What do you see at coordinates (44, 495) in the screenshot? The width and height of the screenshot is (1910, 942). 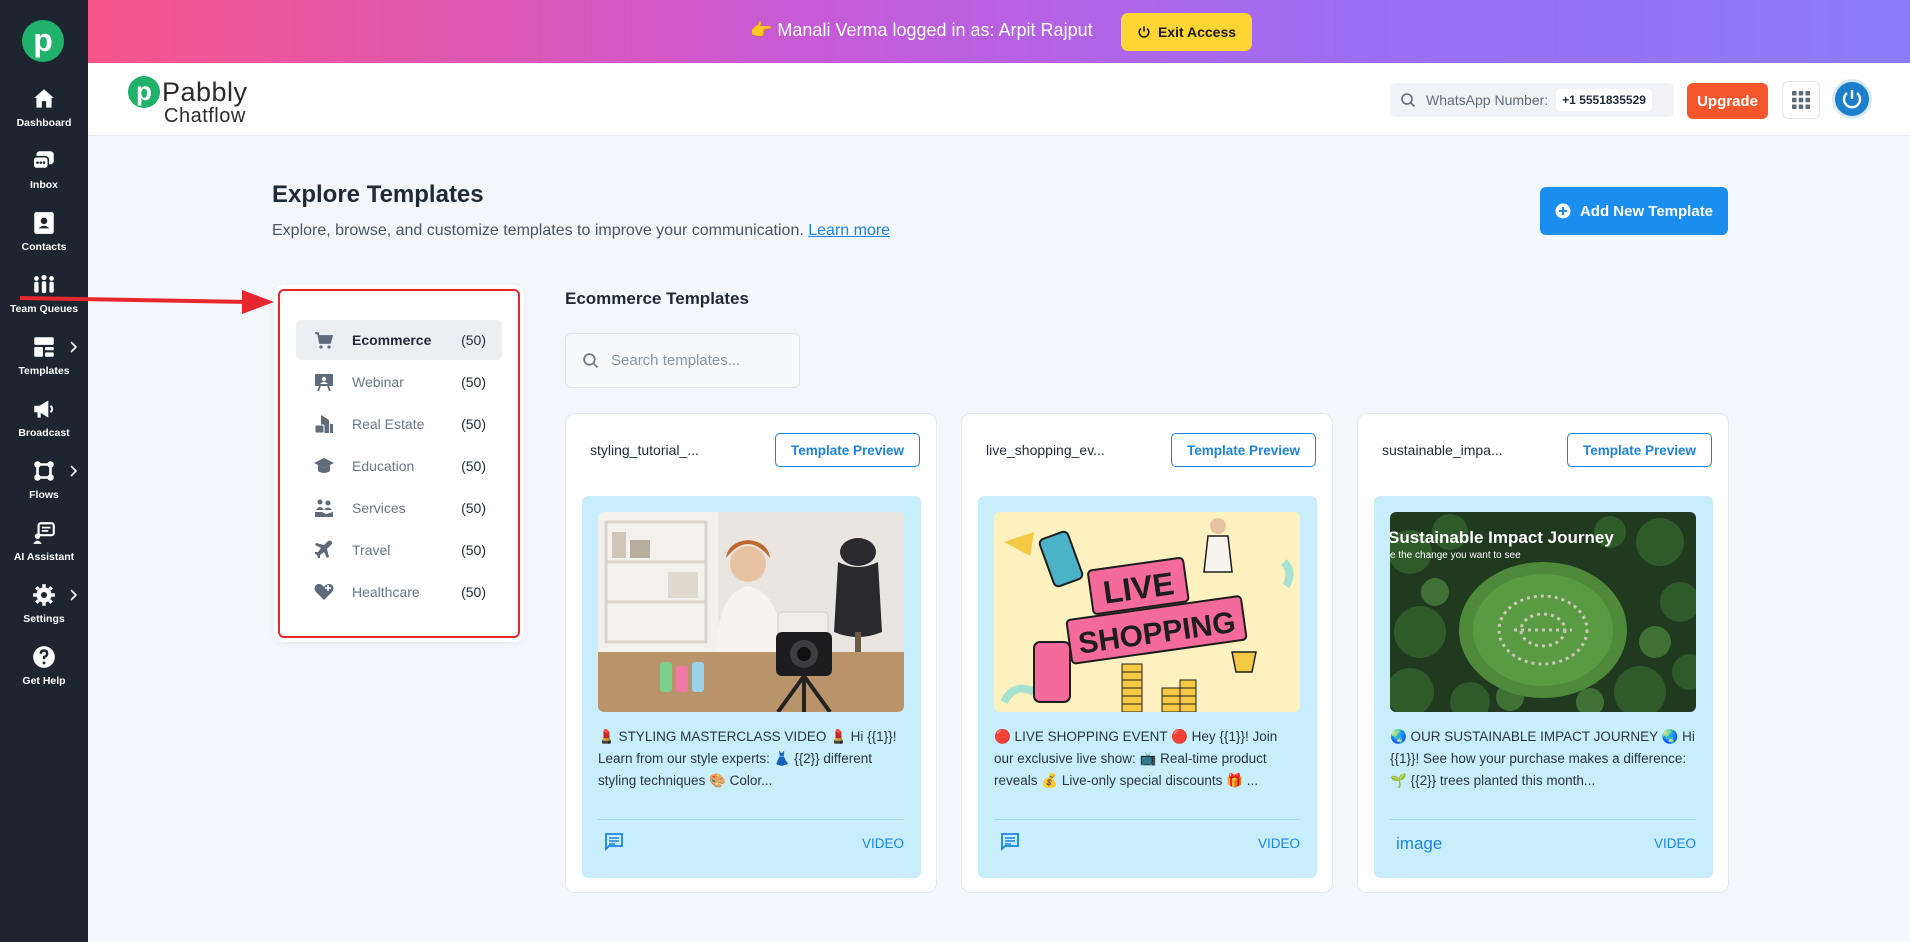 I see `sidebar-item-label: Flows` at bounding box center [44, 495].